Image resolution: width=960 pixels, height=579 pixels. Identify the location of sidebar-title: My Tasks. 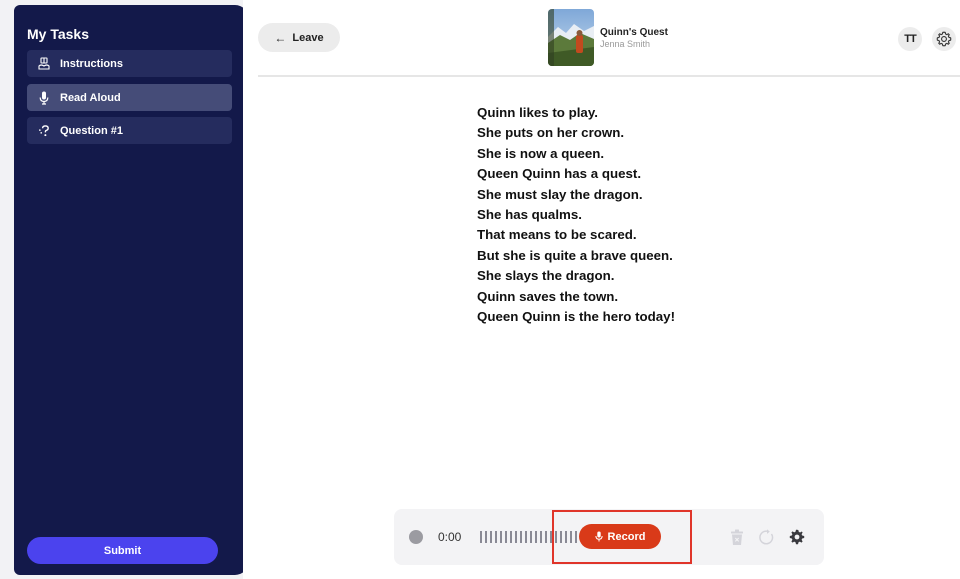
(58, 34).